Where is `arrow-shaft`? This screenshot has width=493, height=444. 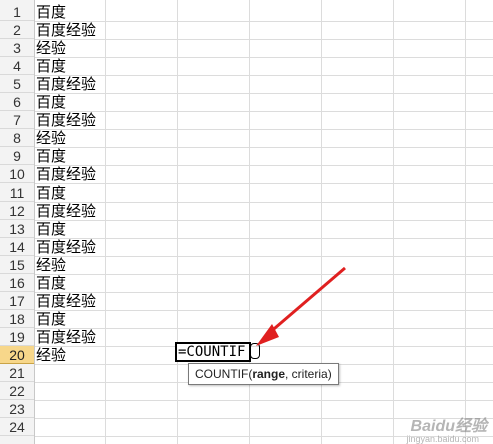 arrow-shaft is located at coordinates (306, 301).